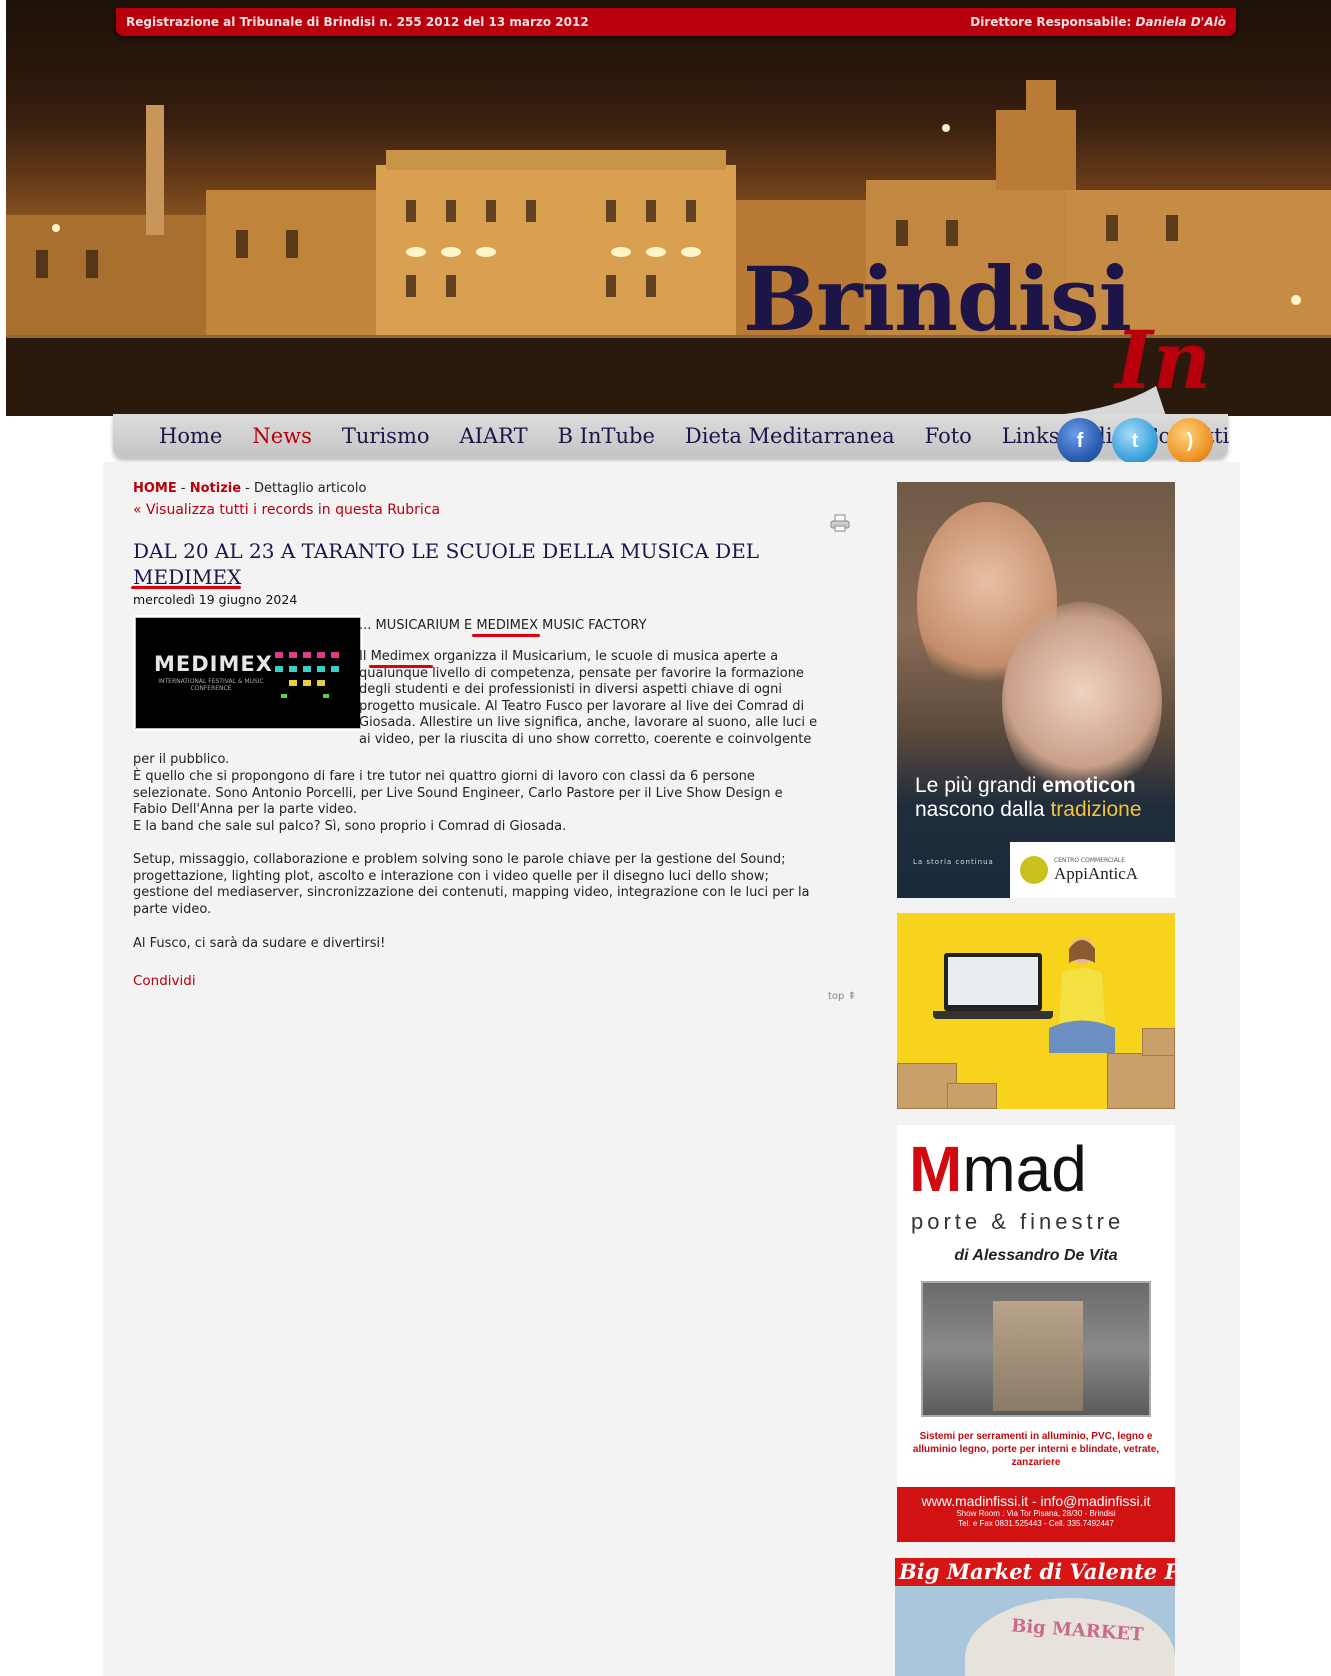 Image resolution: width=1331 pixels, height=1676 pixels. I want to click on appiantica-emblem-icon, so click(1034, 870).